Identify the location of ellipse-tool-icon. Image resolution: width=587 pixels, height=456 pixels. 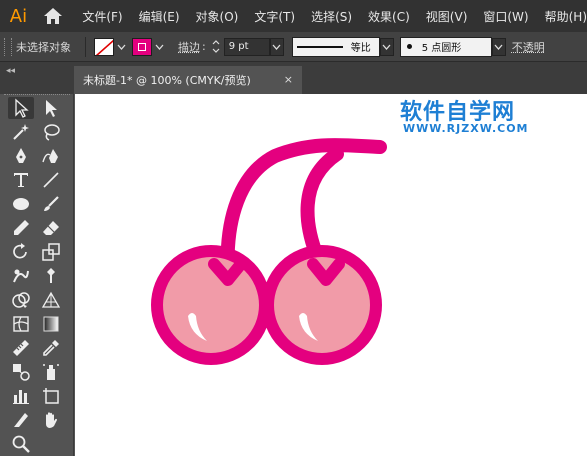
(21, 204).